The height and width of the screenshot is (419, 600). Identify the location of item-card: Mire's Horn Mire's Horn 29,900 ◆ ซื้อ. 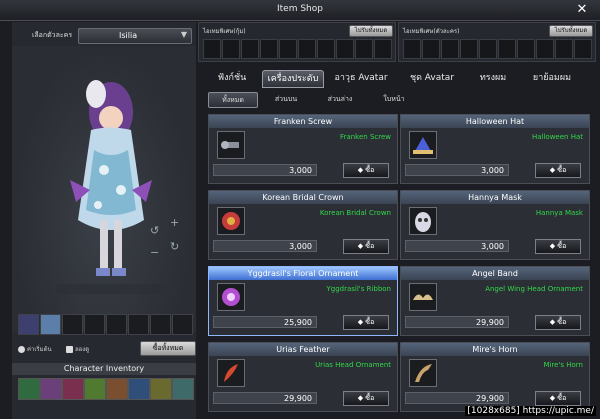
(495, 377).